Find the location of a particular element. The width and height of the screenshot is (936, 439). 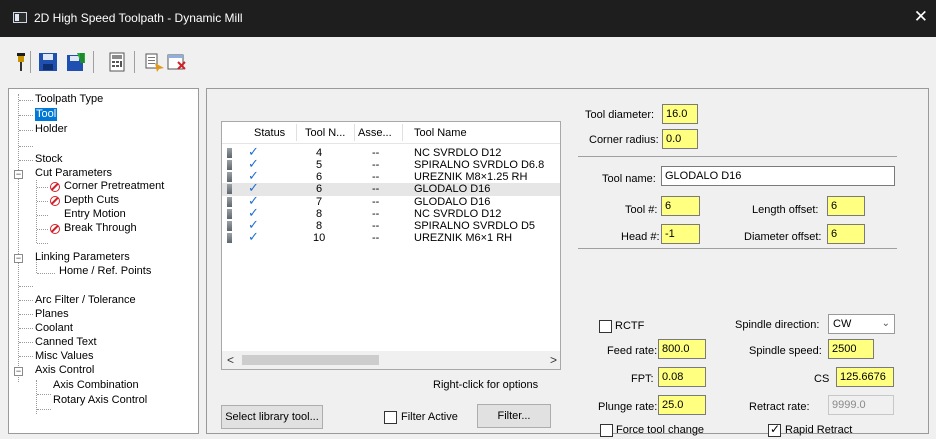

diameter-offset-field: 6 is located at coordinates (846, 234).